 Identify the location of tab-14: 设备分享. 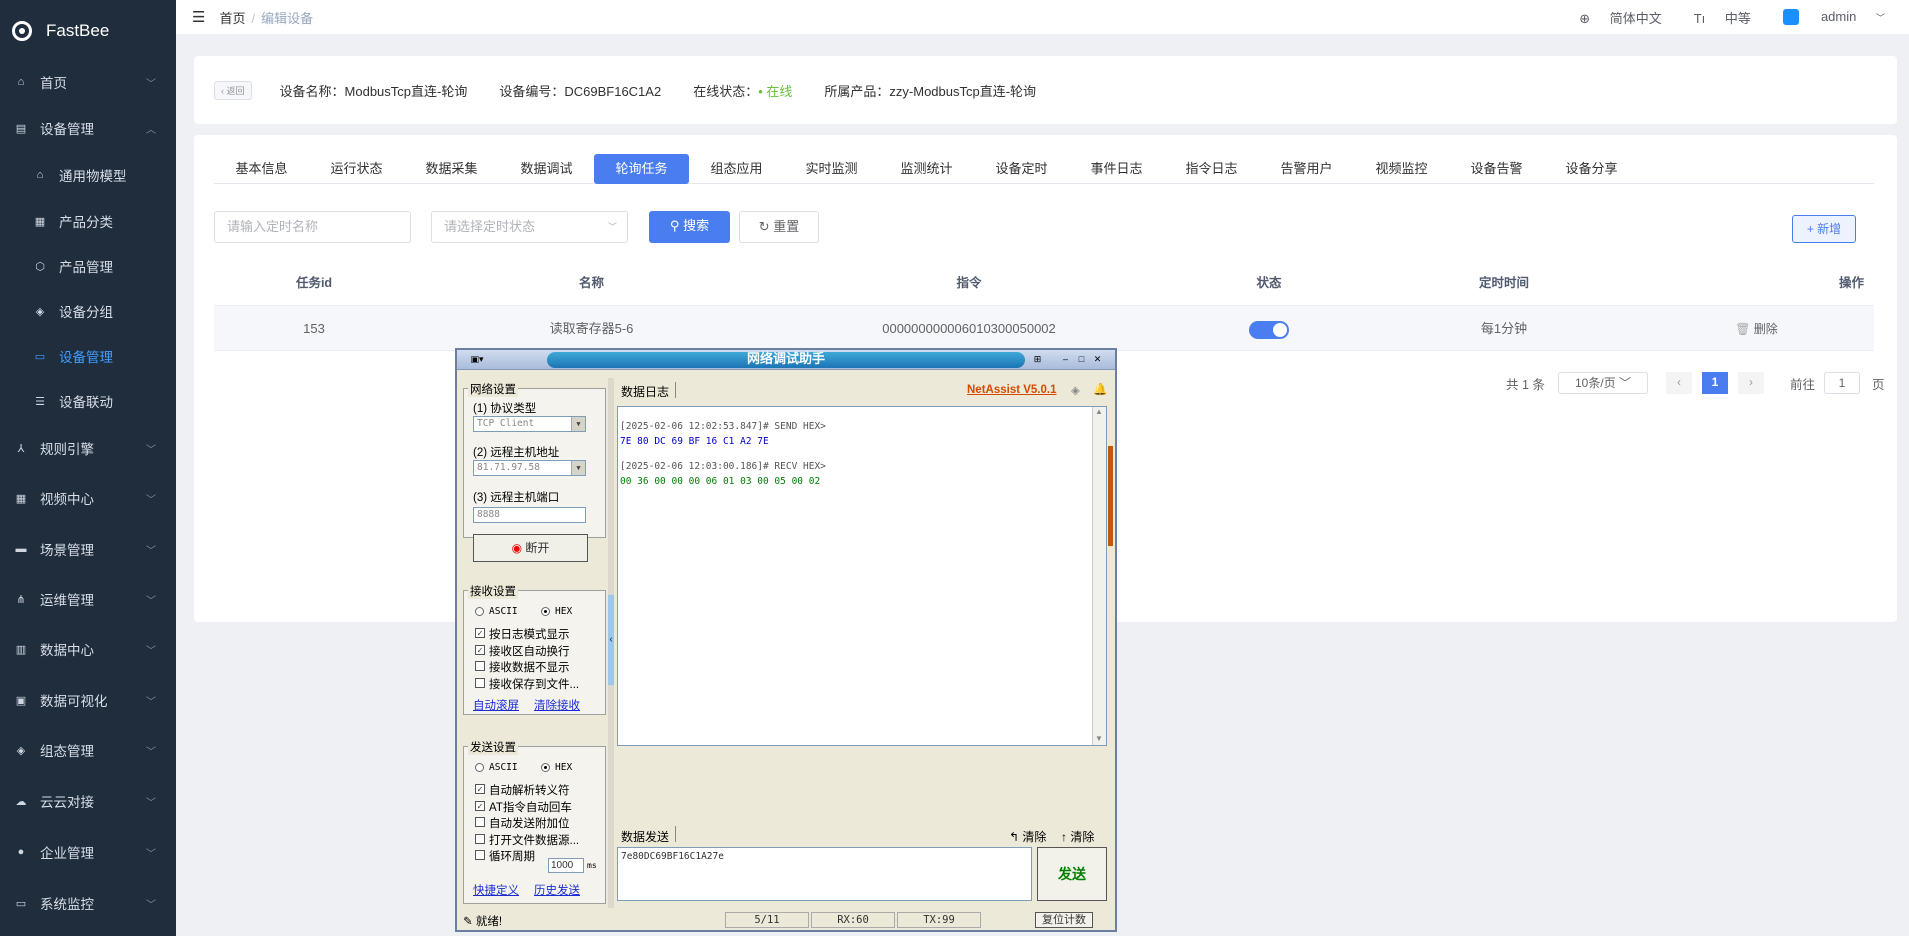
(1591, 169).